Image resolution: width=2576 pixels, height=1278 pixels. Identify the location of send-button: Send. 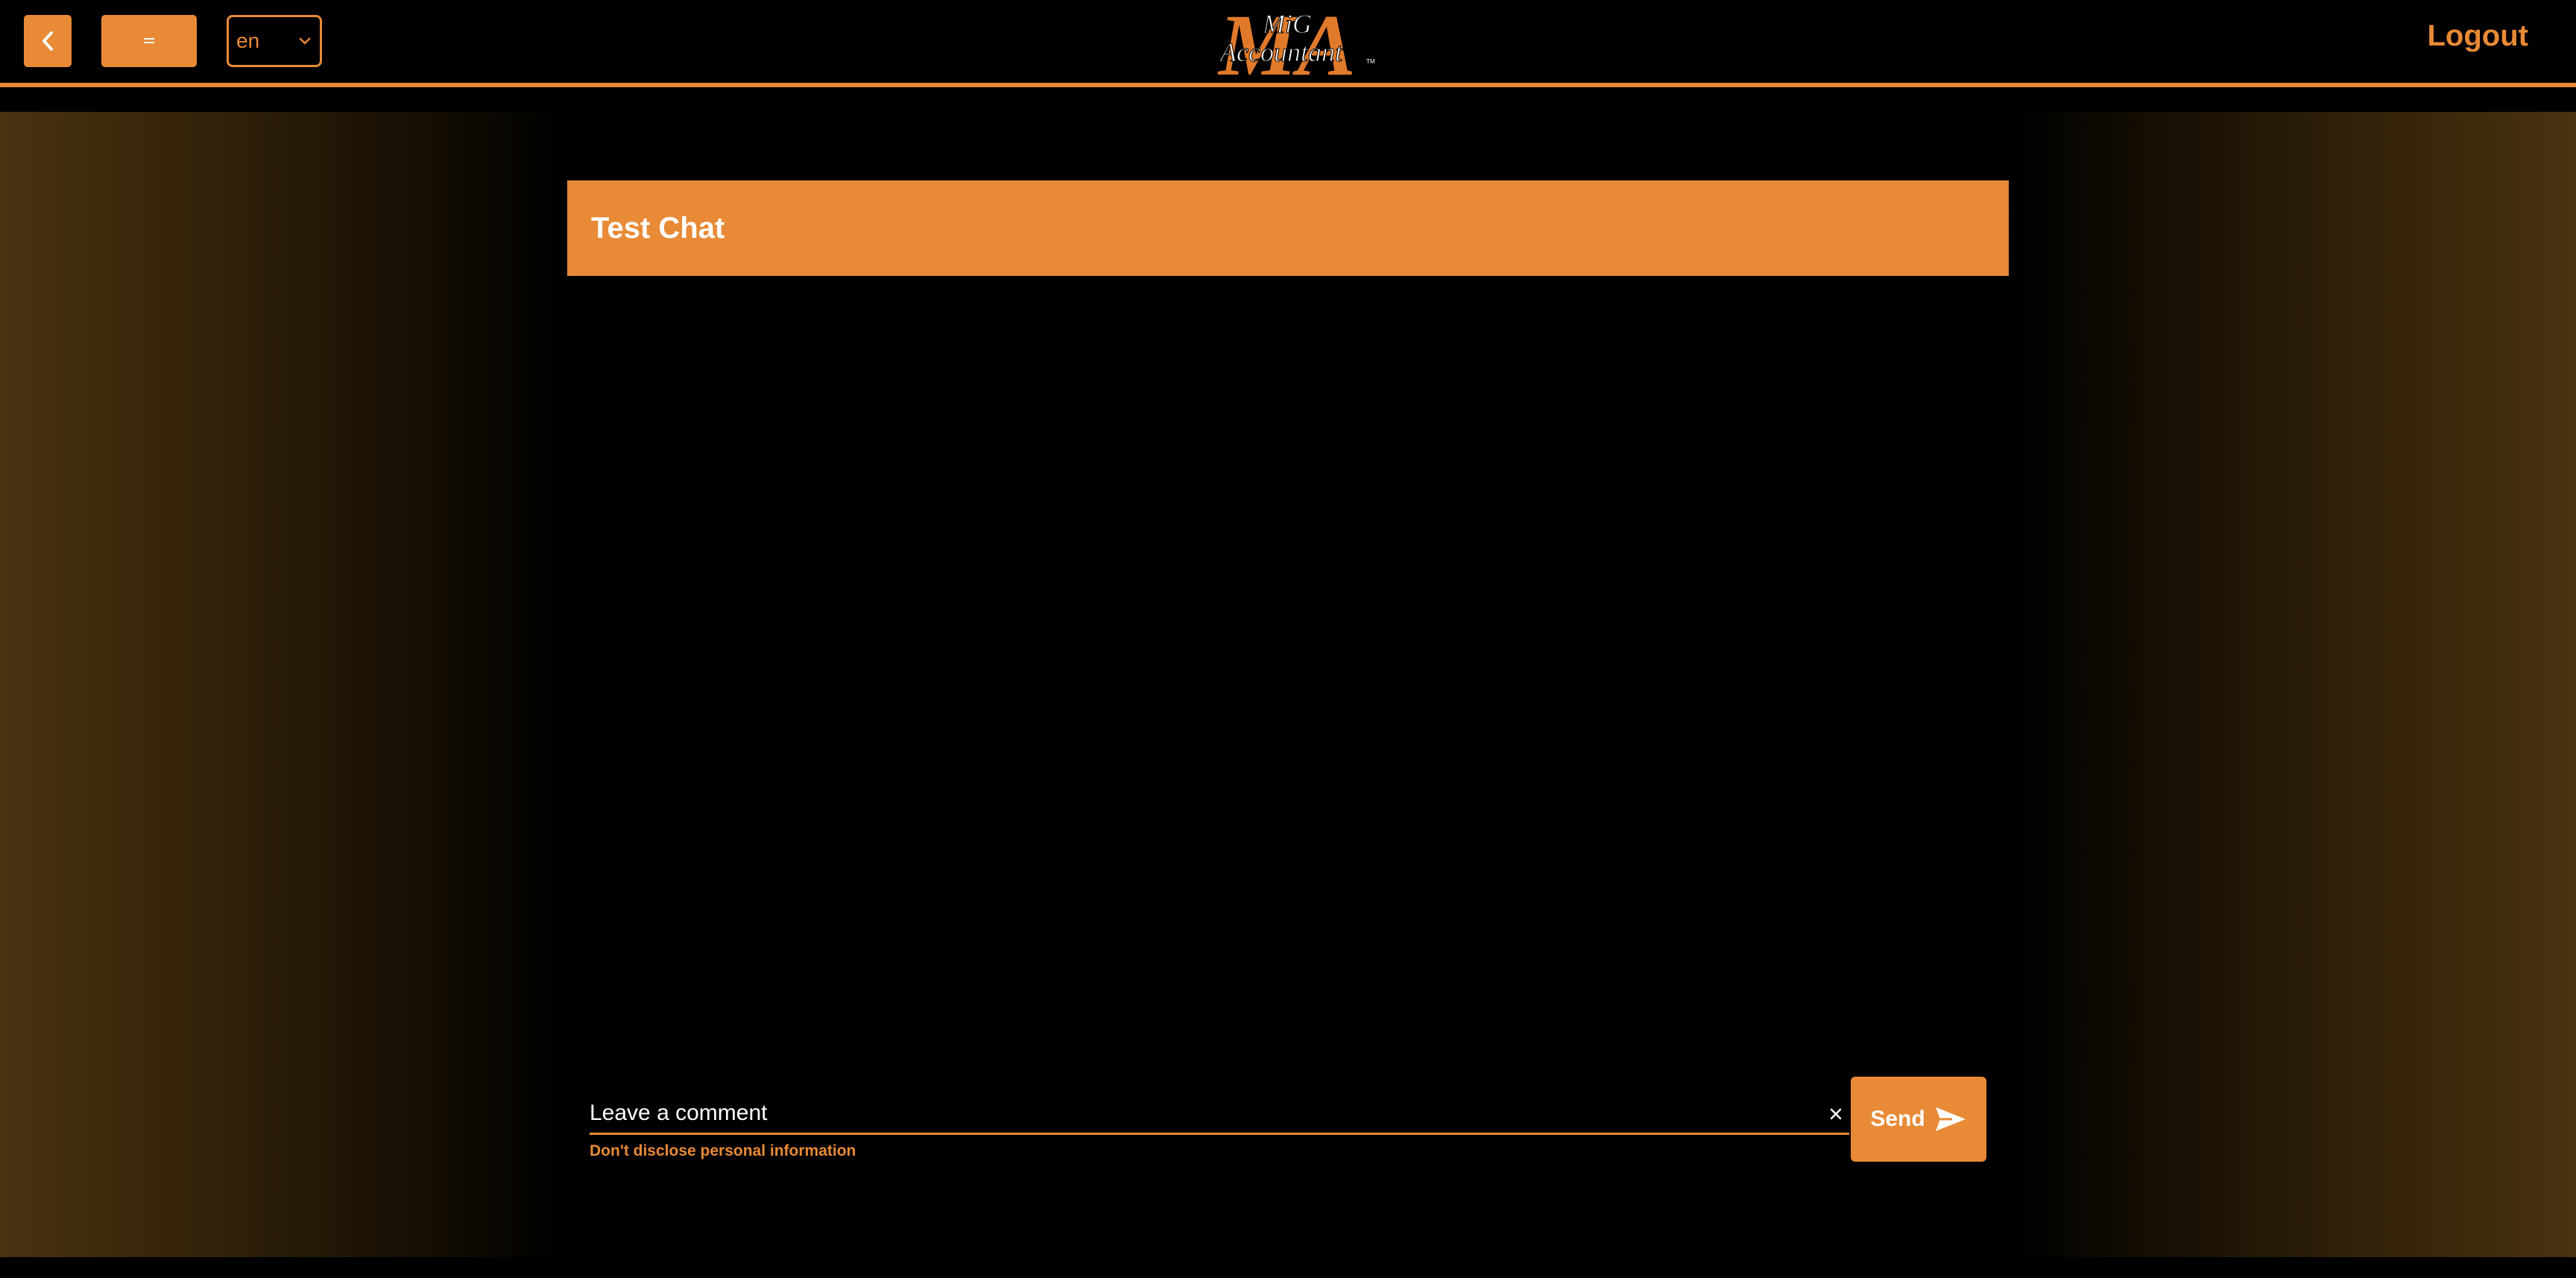
(1919, 1119).